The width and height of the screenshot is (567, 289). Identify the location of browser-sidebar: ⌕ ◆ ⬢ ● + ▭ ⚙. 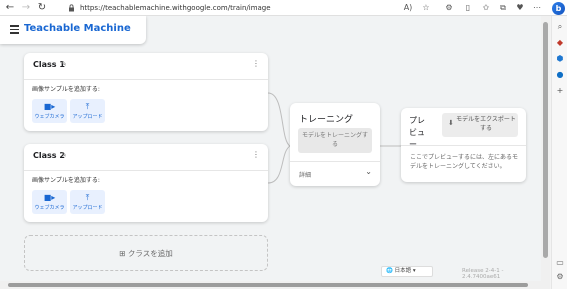
(559, 152).